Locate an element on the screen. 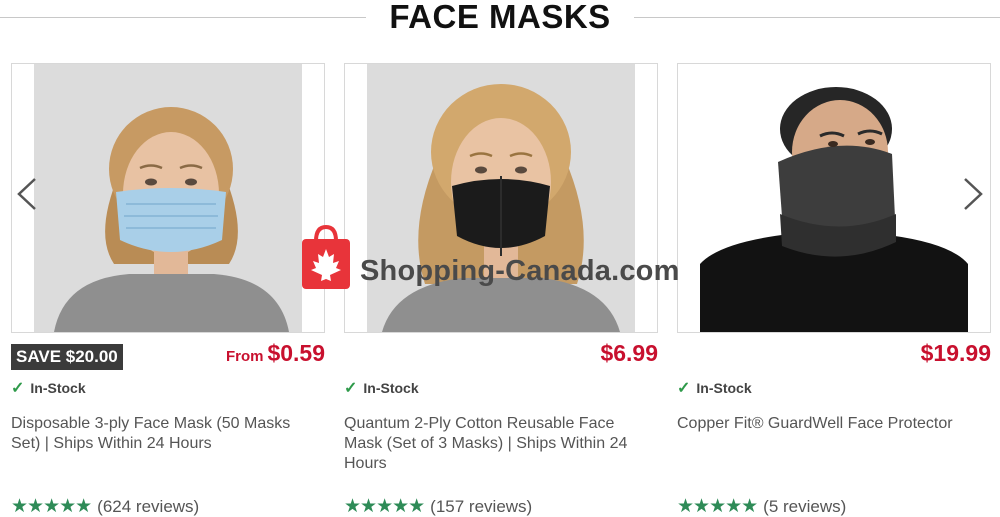 This screenshot has width=1000, height=517. price-row: From $0.59 is located at coordinates (275, 353).